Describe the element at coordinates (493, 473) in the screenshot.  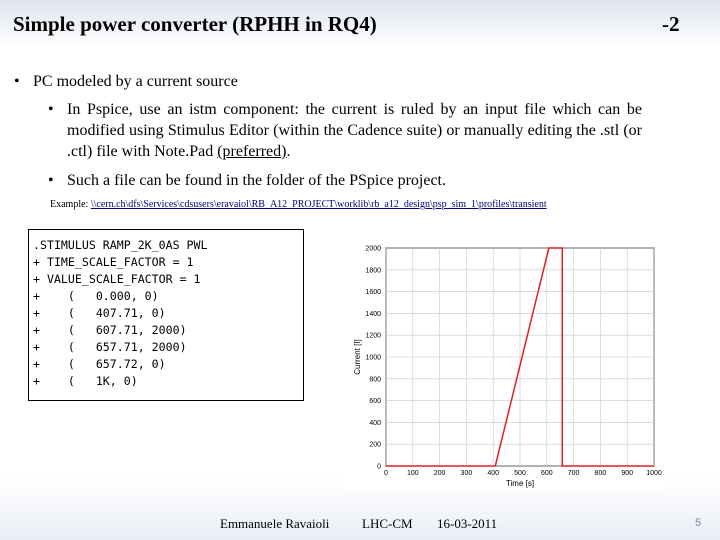
I see `x-tick-label: 400` at that location.